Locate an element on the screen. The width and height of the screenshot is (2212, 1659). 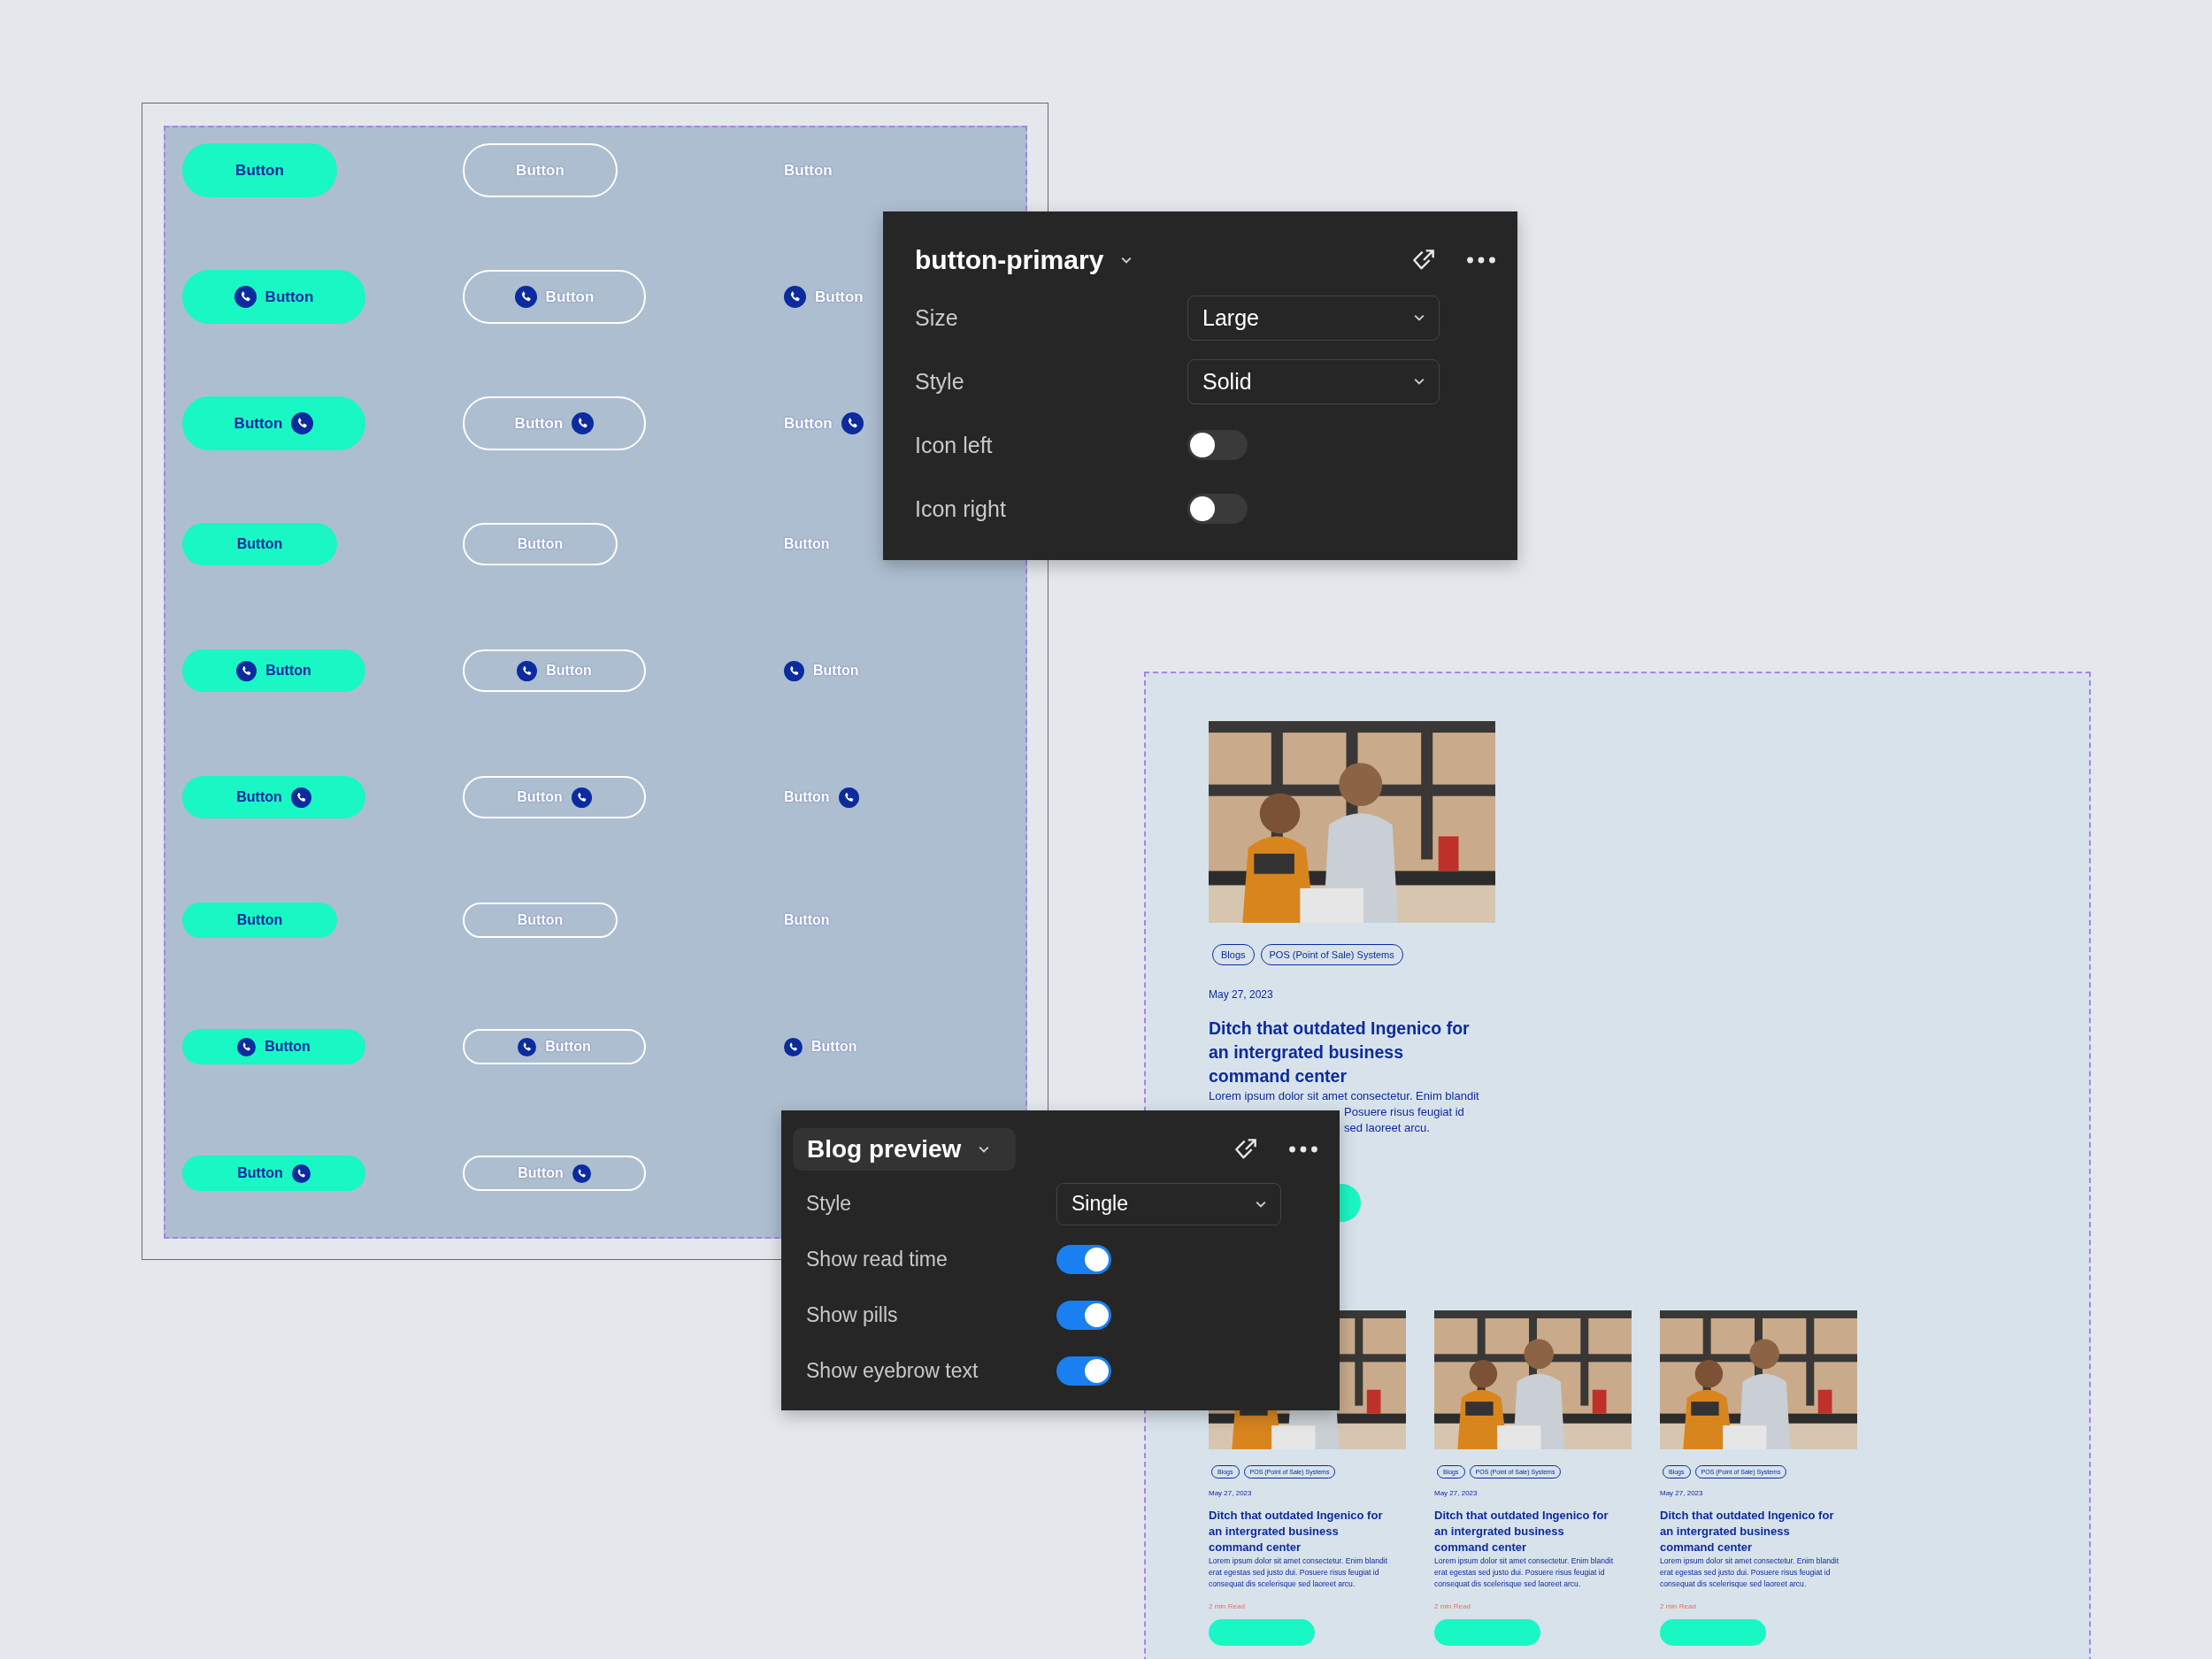
property-label: Icon right is located at coordinates (961, 509).